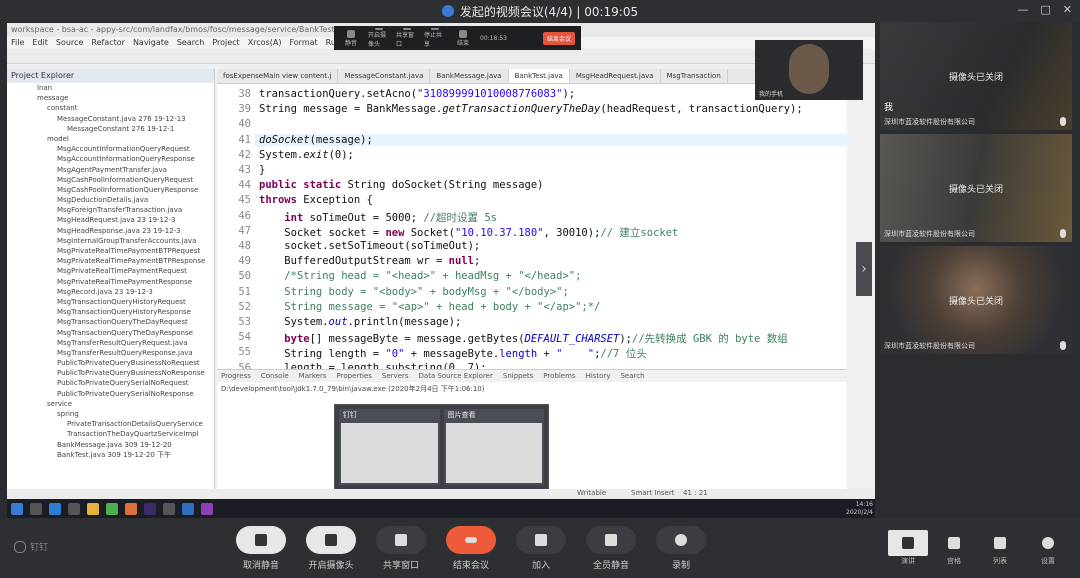 The height and width of the screenshot is (578, 1080). Describe the element at coordinates (110, 383) in the screenshot. I see `tree-item: PublicToPrivateQuerySerialNoRequest` at that location.